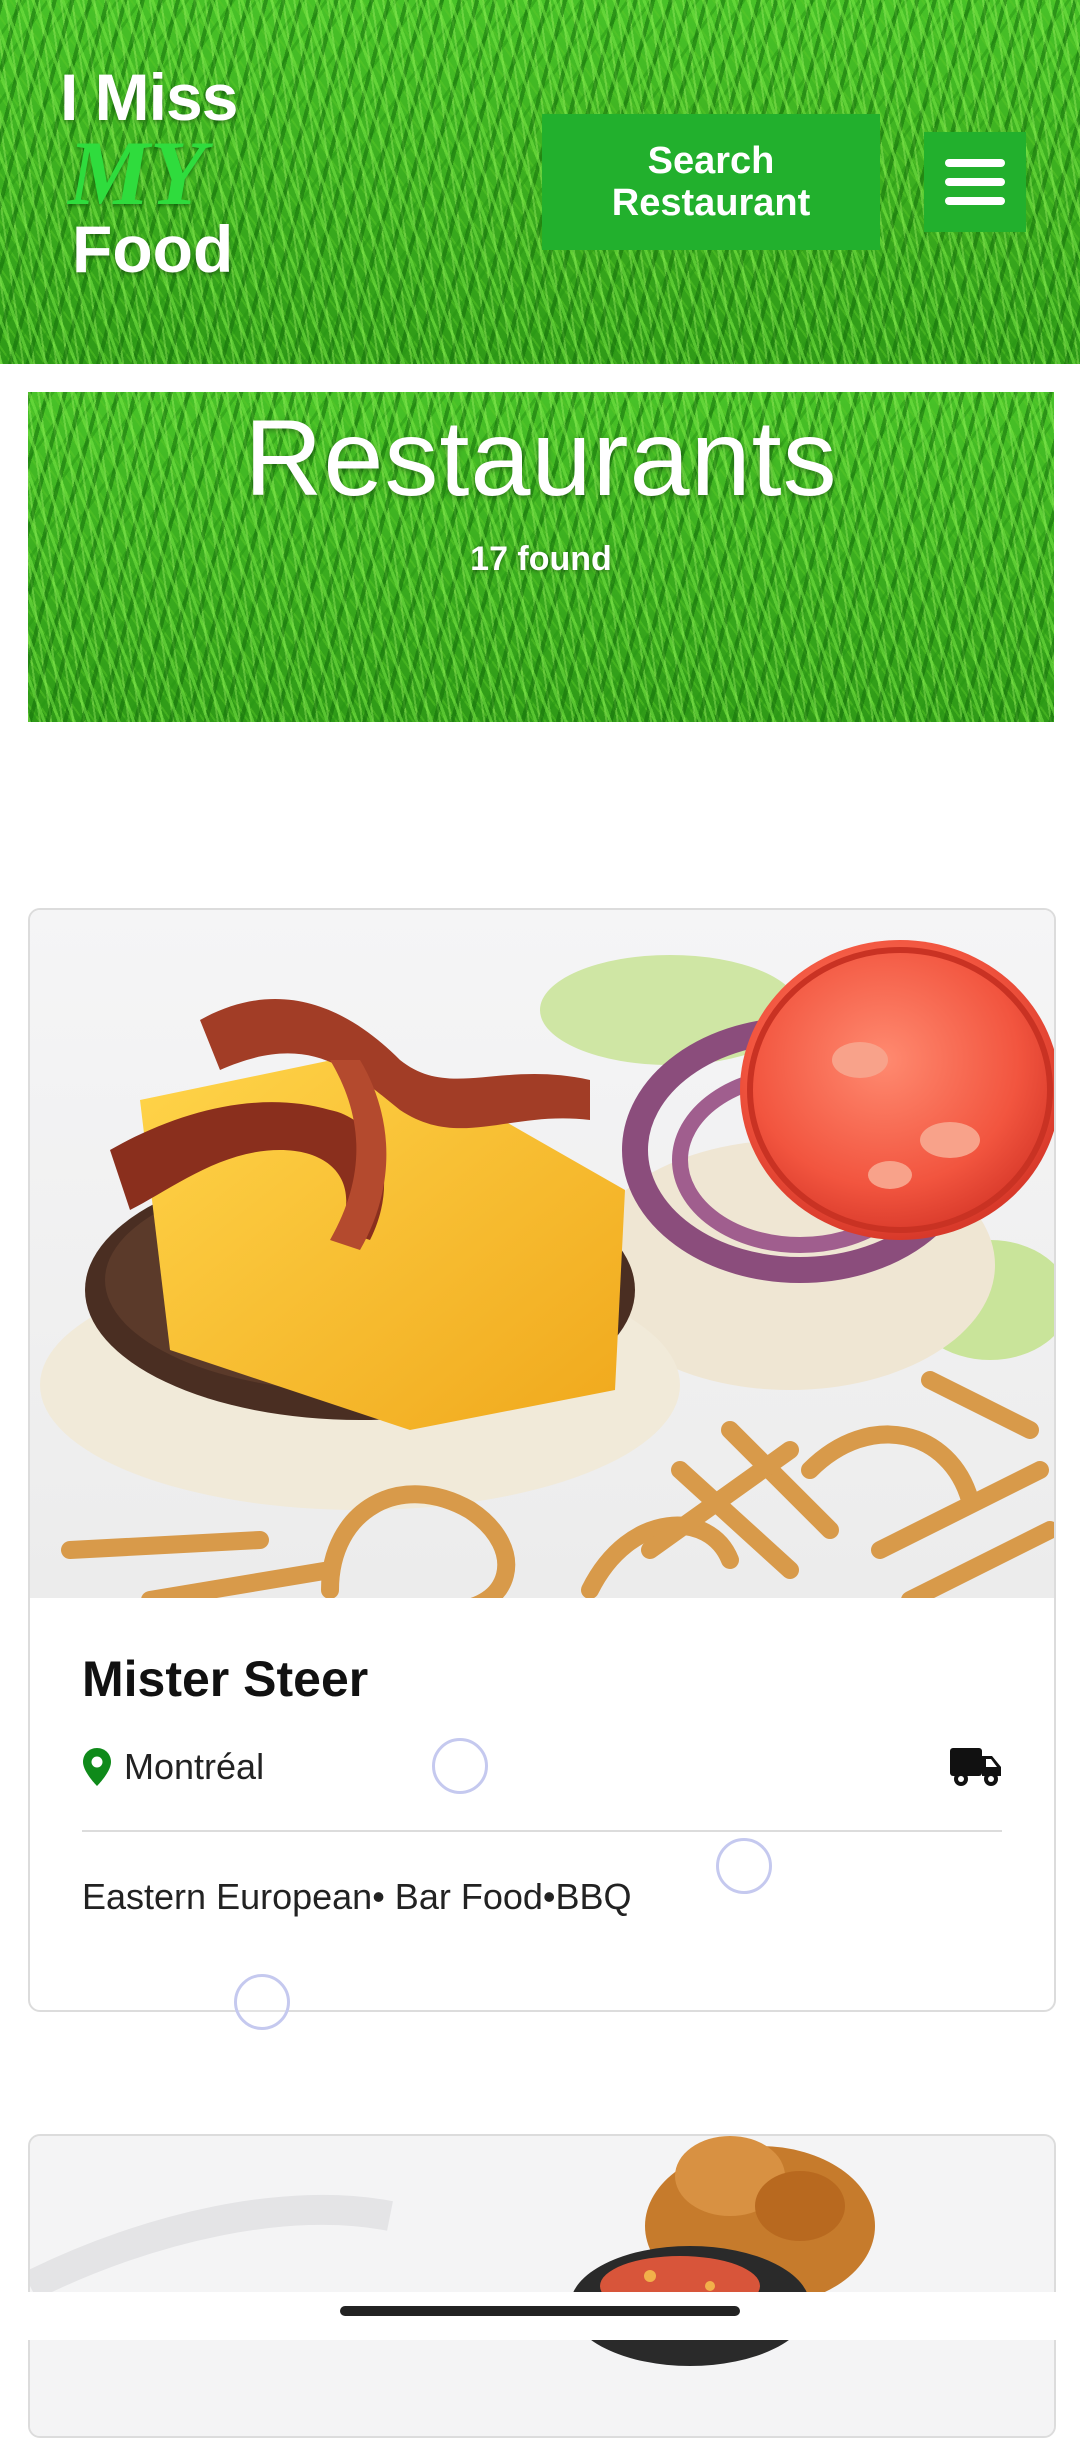  I want to click on system-bottom-area, so click(540, 2316).